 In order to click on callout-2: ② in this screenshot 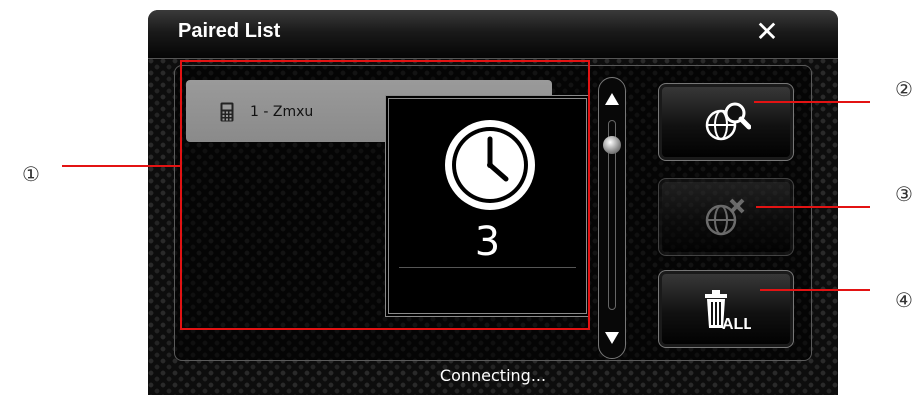, I will do `click(904, 89)`.